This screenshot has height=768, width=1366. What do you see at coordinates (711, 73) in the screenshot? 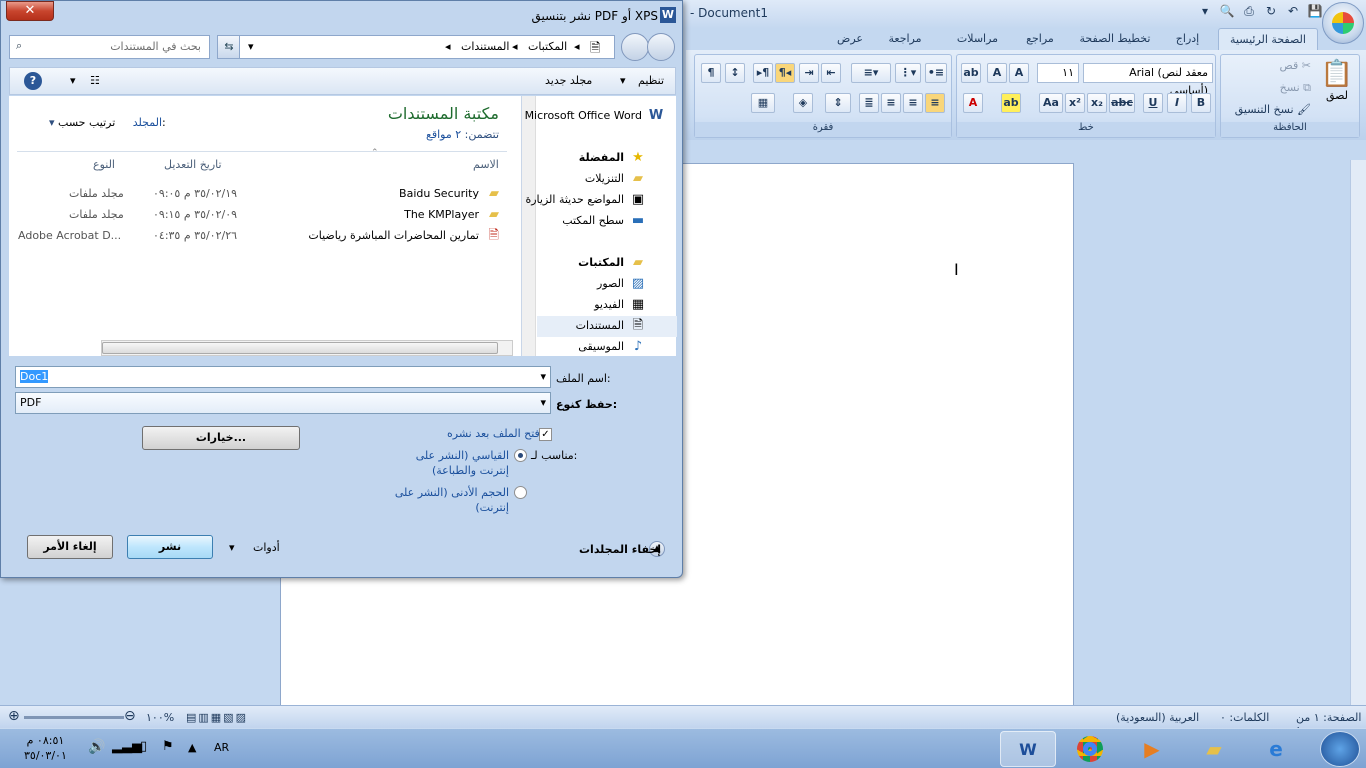
I see `show-marks-icon: ¶` at bounding box center [711, 73].